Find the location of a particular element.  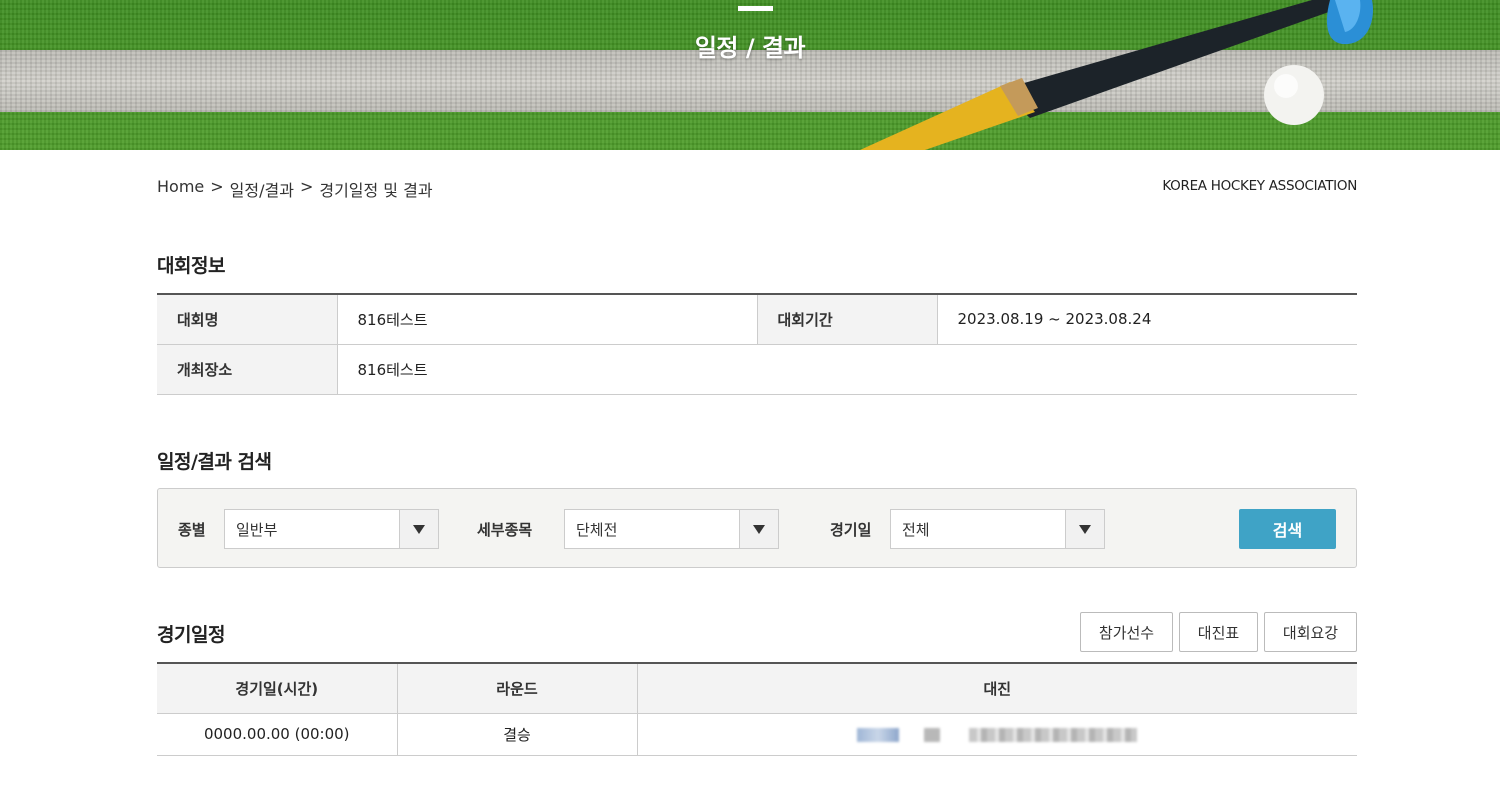

guide-button: 대회요강 is located at coordinates (1310, 632).